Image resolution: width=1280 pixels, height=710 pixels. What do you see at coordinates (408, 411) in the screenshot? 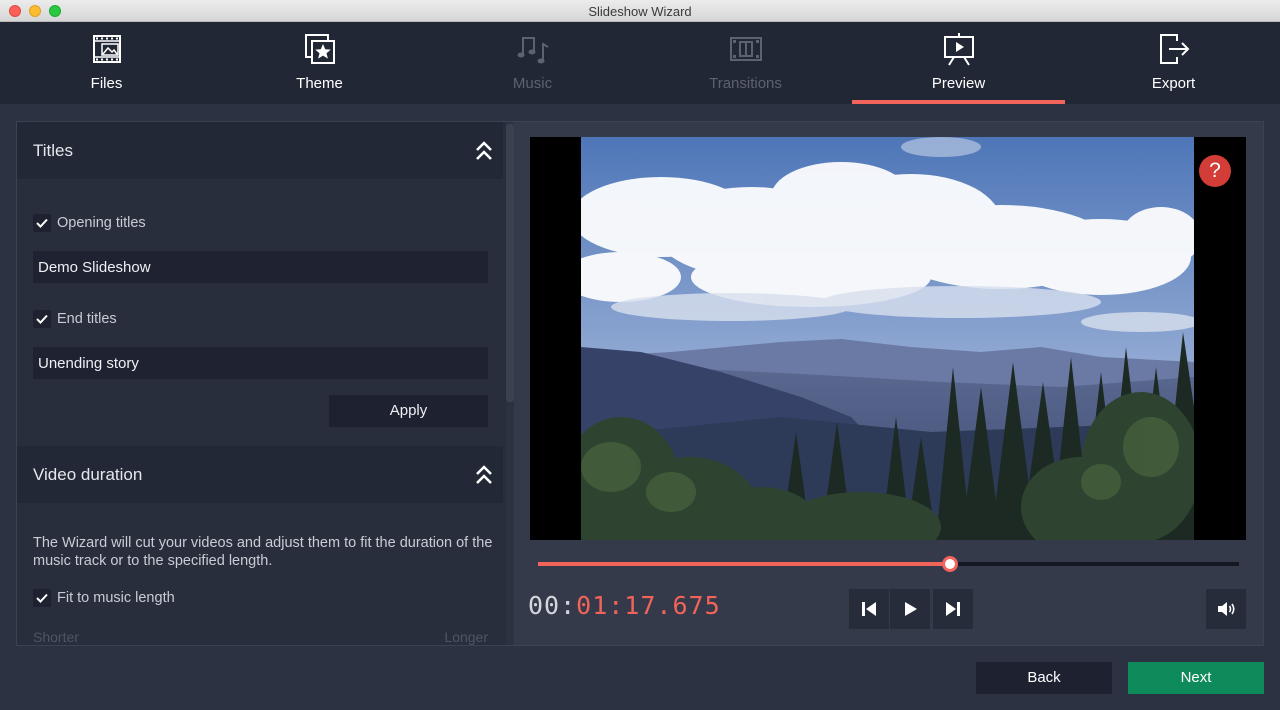
I see `apply-button: Apply` at bounding box center [408, 411].